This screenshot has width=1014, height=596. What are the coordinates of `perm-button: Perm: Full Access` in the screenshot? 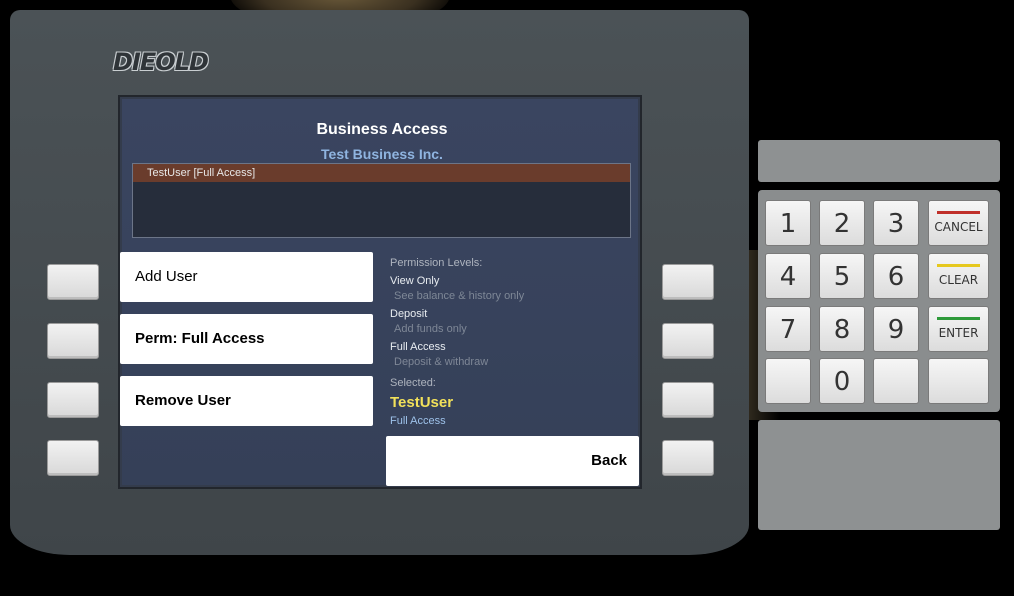 It's located at (246, 339).